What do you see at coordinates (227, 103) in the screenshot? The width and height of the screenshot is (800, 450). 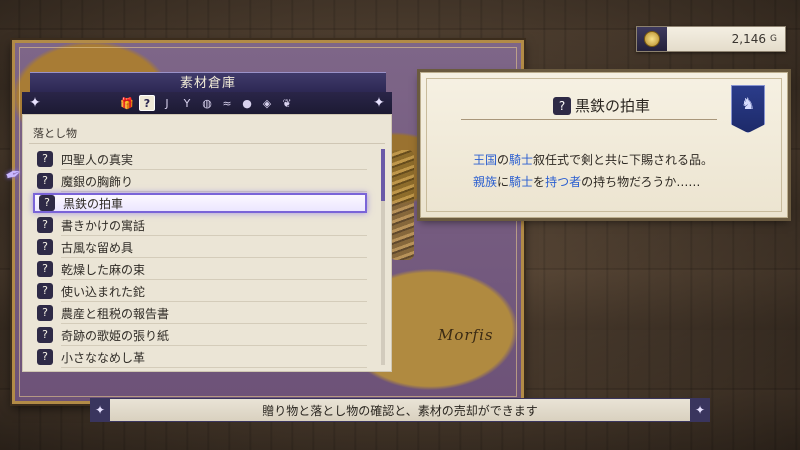 I see `fish-icon: ≈` at bounding box center [227, 103].